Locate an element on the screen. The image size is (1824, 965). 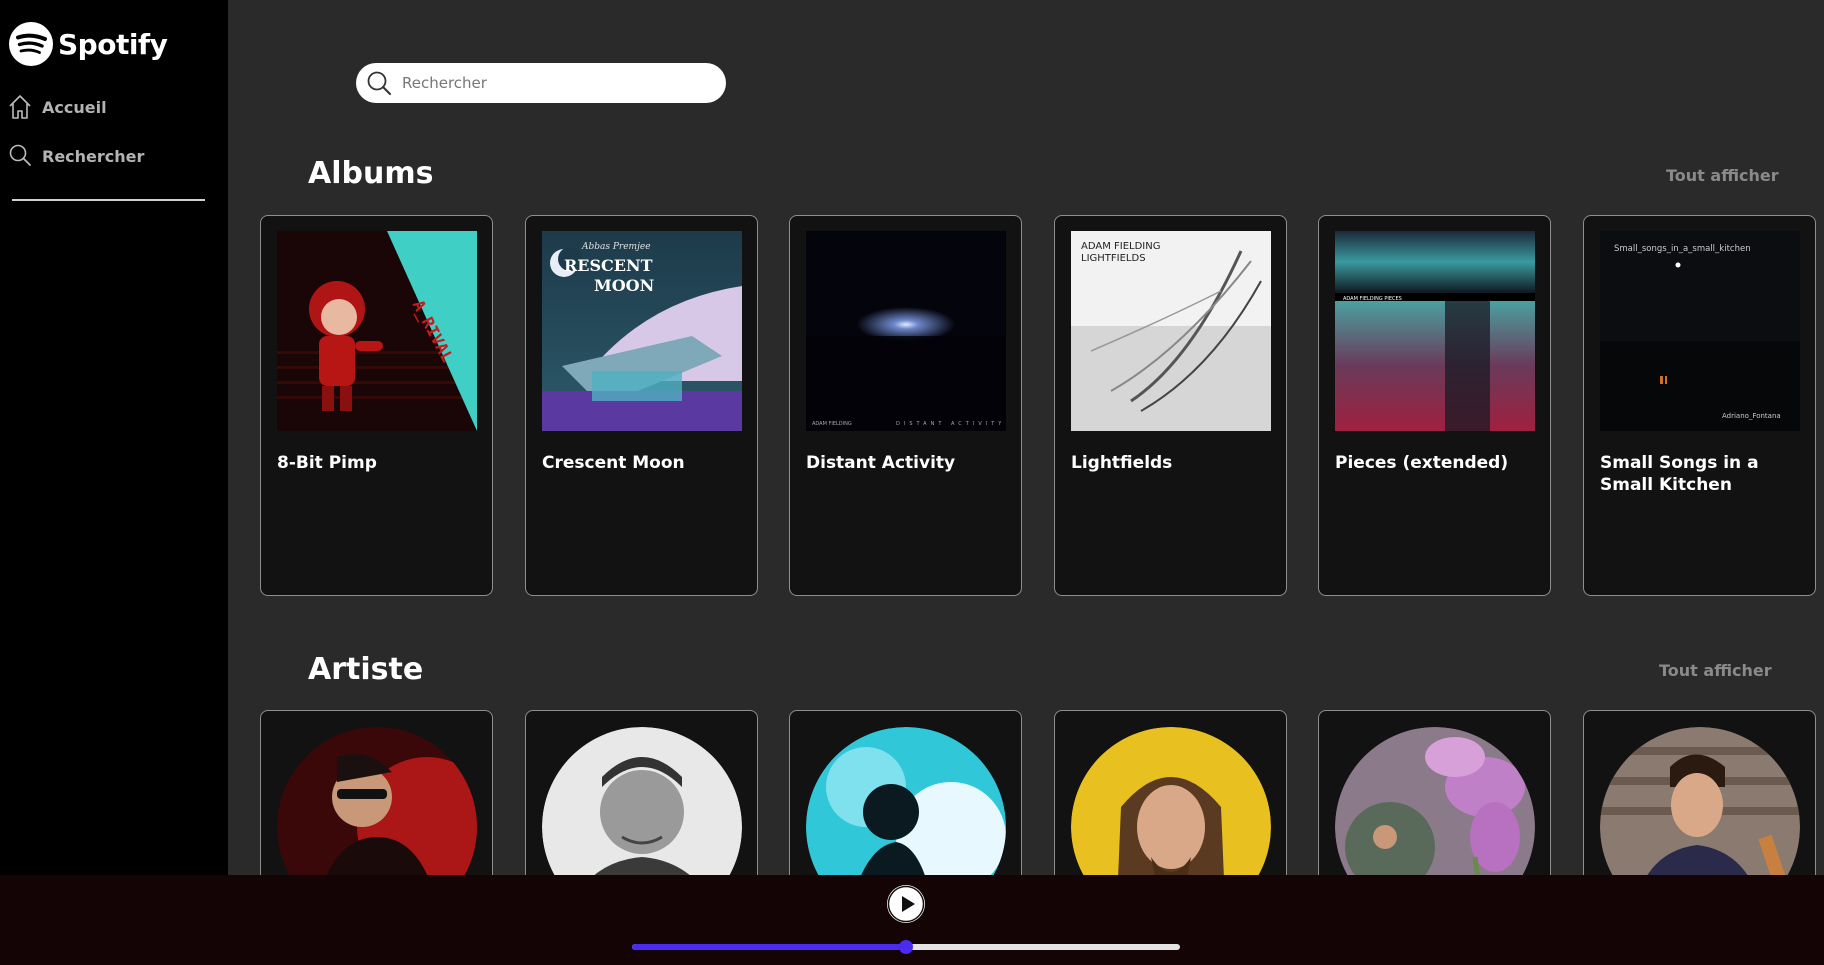
progress-thumb is located at coordinates (906, 947).